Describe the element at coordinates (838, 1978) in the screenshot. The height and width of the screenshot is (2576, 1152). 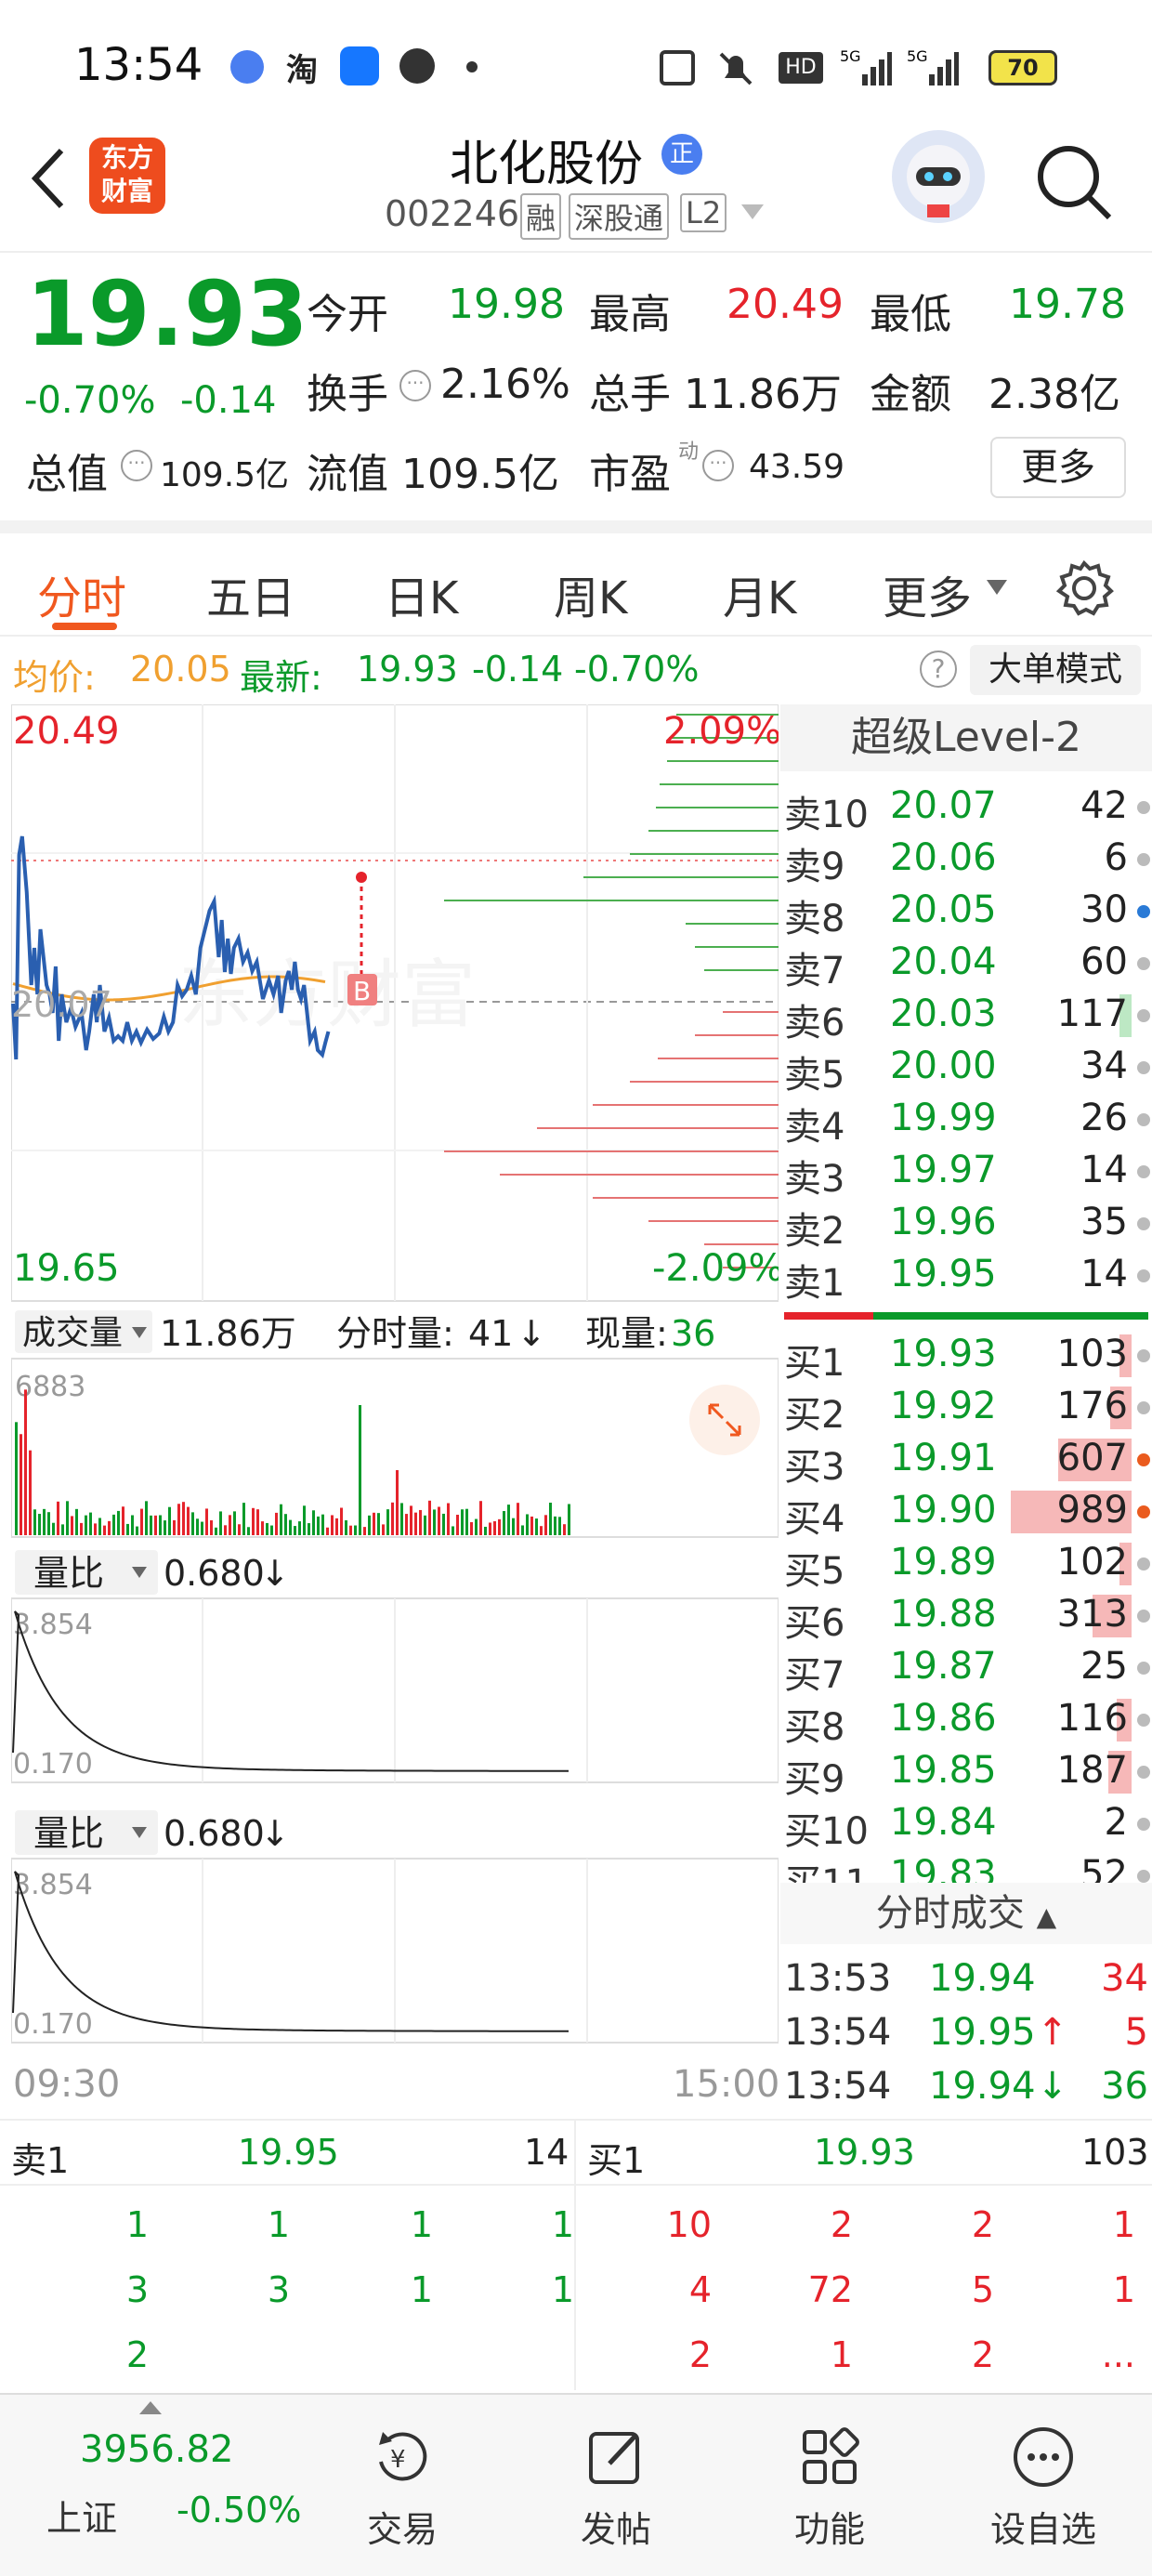
I see `tick-time: 13:53` at that location.